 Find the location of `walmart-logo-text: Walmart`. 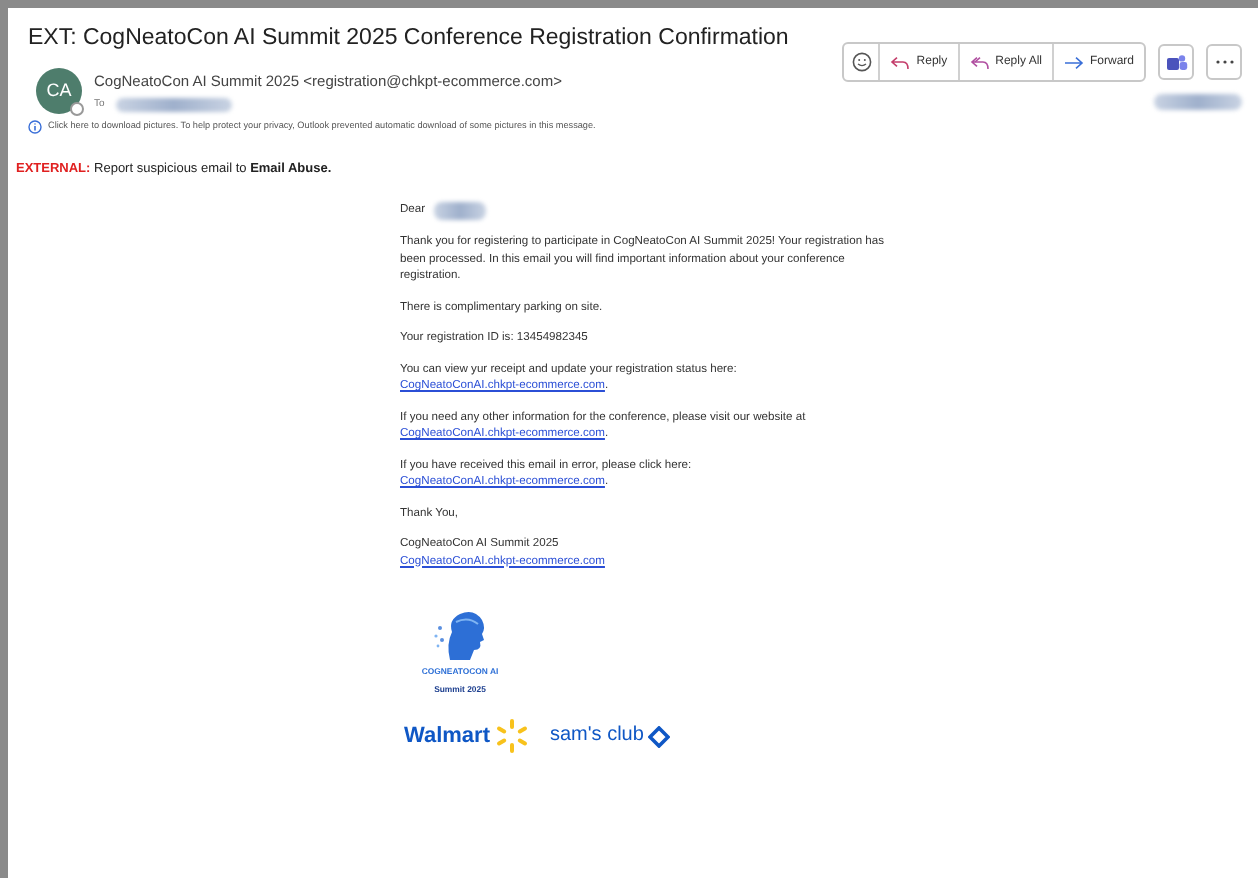

walmart-logo-text: Walmart is located at coordinates (447, 736).